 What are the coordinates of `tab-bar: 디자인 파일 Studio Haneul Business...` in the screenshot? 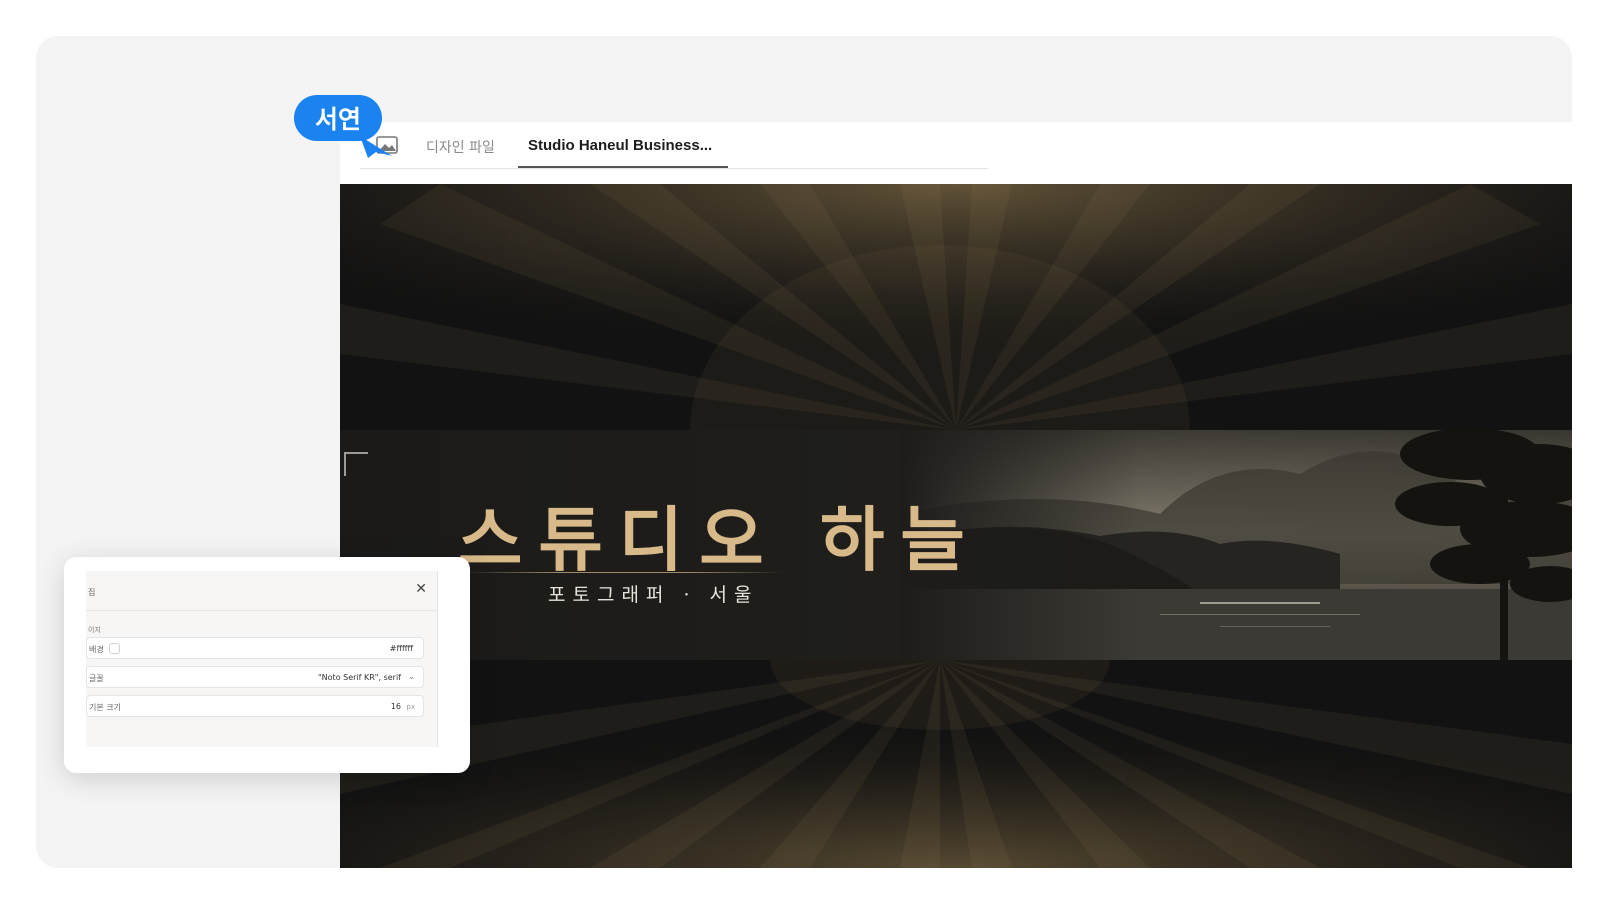 It's located at (956, 153).